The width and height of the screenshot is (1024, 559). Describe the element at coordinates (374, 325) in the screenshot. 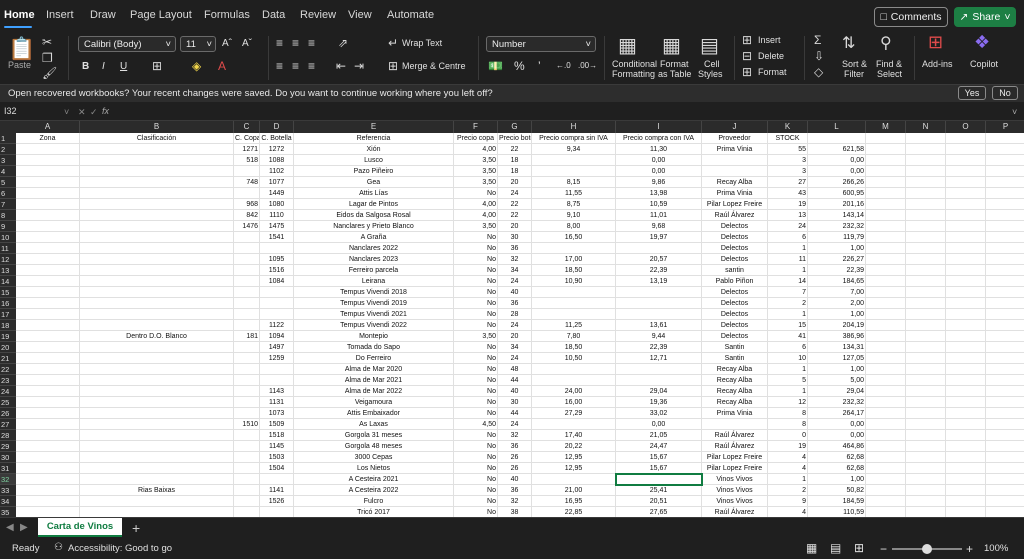

I see `cell: Tempus Vivendi 2022` at that location.